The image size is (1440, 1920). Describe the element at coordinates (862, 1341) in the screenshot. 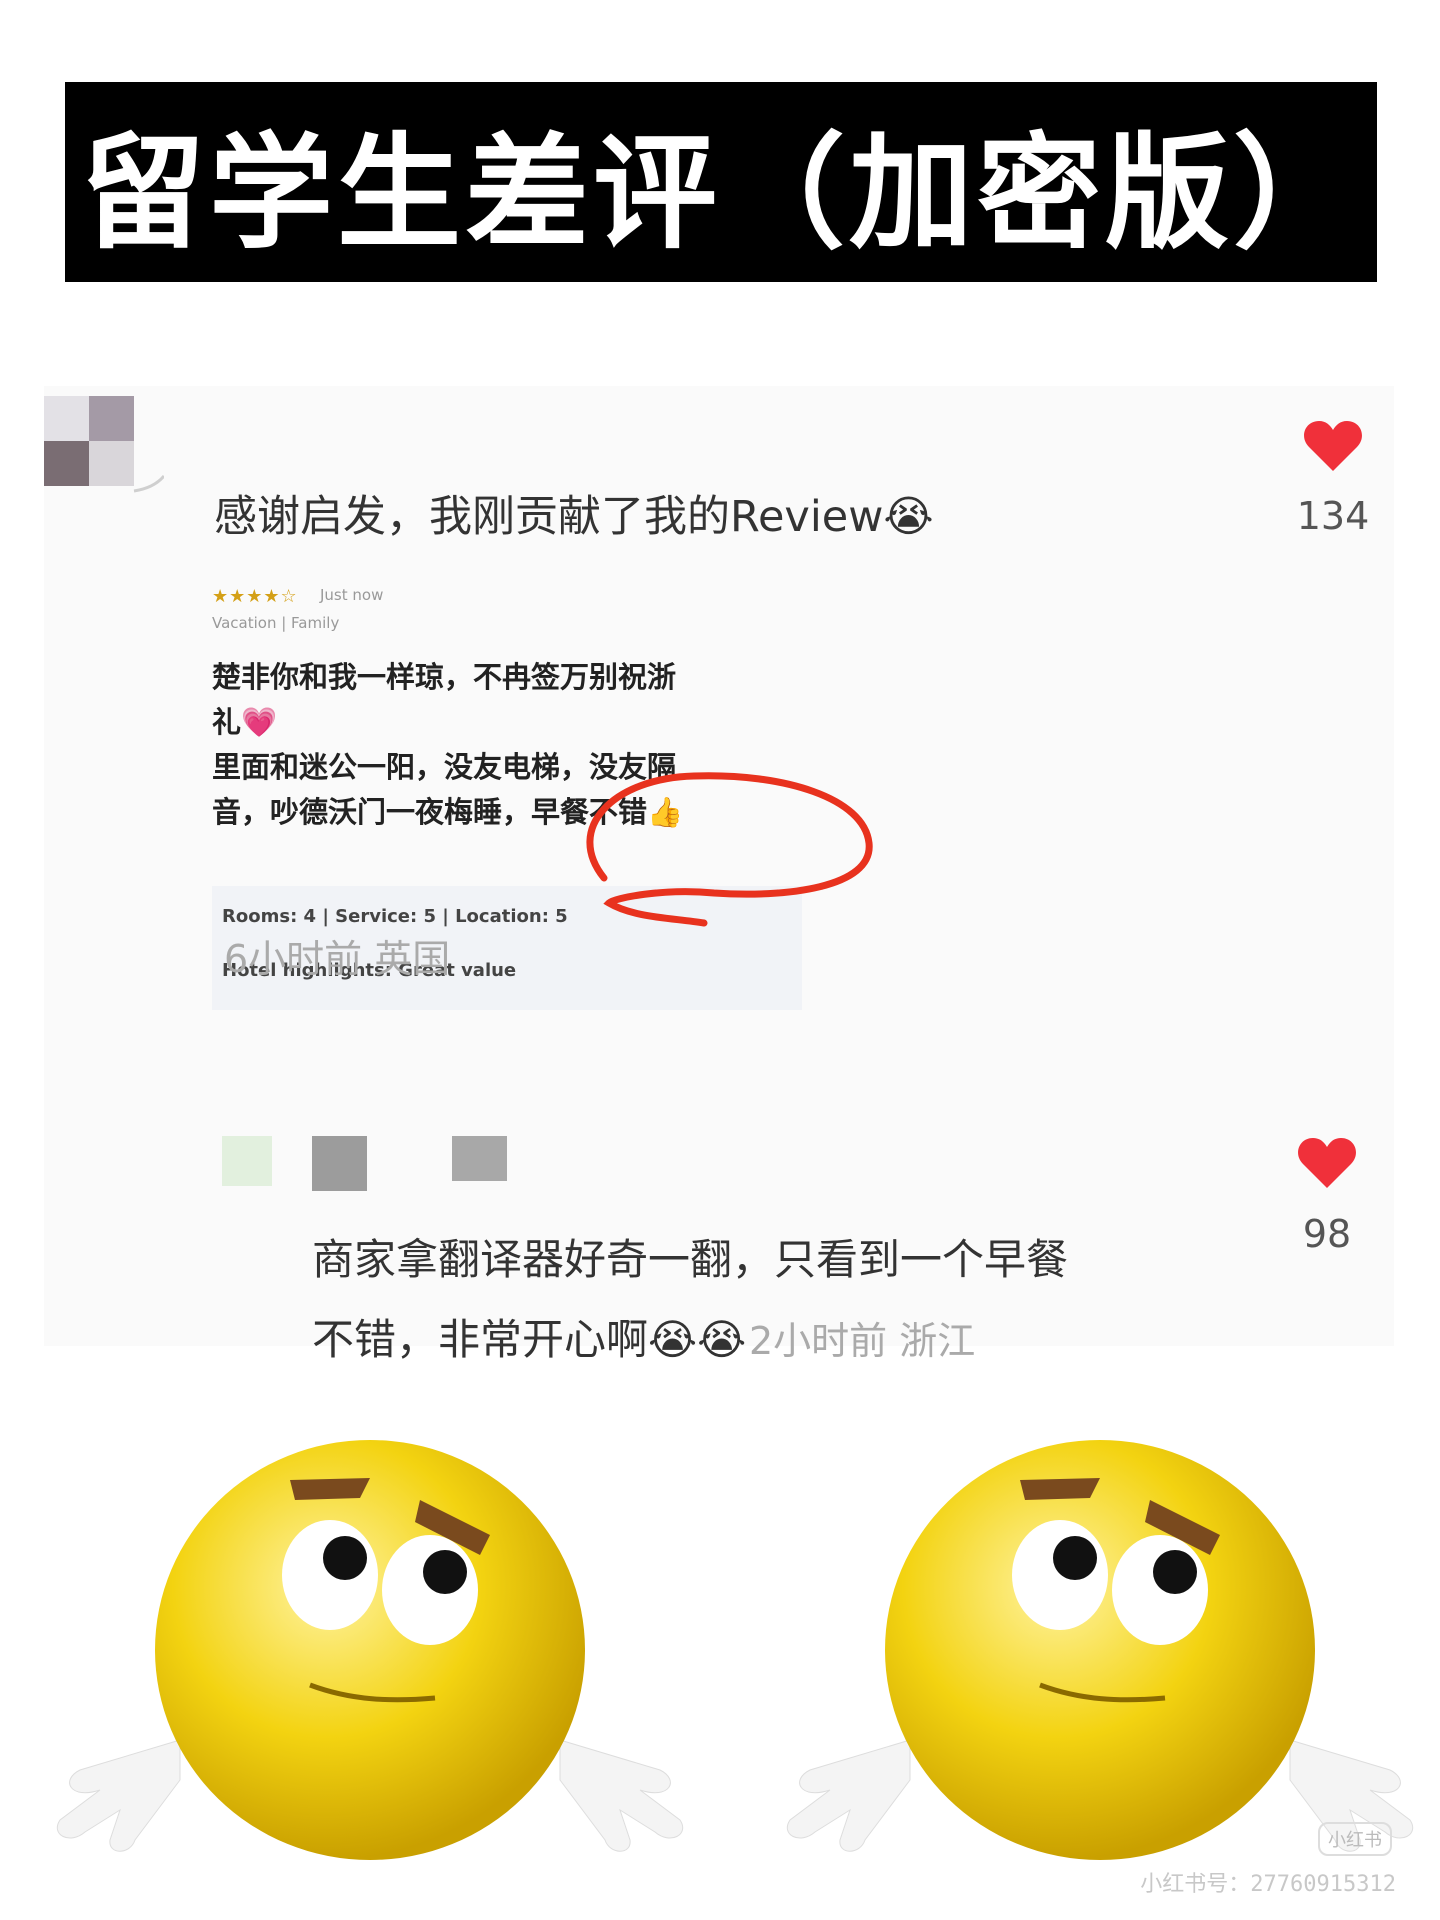

I see `comment-meta: 2小时前 浙江` at that location.